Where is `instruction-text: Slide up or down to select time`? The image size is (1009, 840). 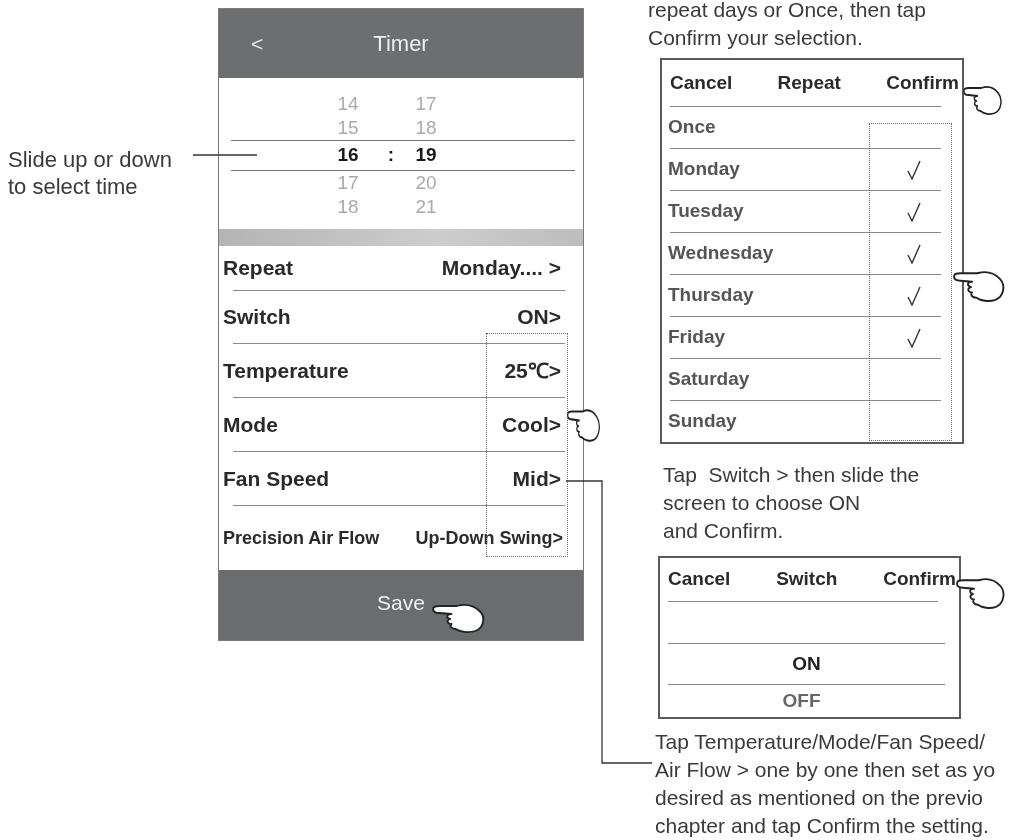
instruction-text: Slide up or down to select time is located at coordinates (90, 173).